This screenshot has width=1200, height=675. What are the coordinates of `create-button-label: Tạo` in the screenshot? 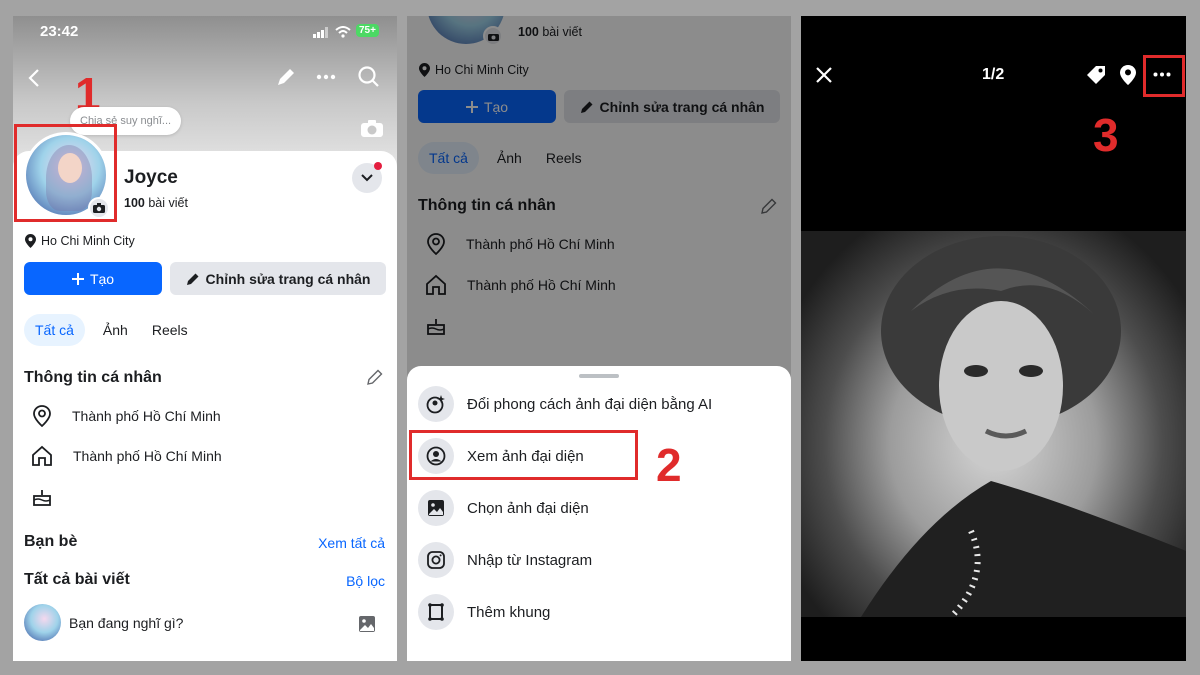 It's located at (102, 278).